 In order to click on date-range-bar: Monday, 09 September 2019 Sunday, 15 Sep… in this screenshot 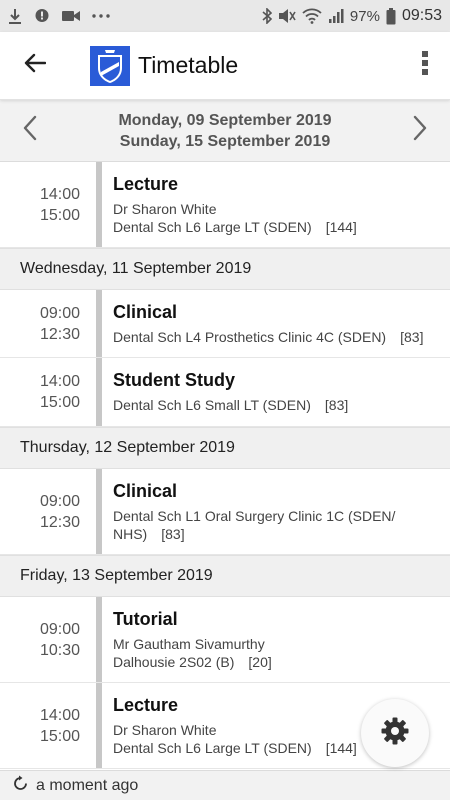, I will do `click(225, 131)`.